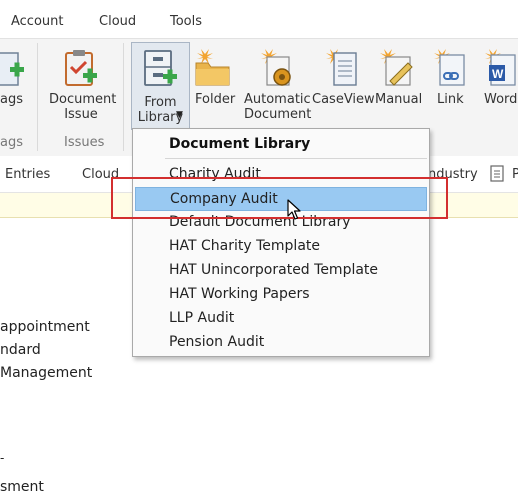 The image size is (518, 495). What do you see at coordinates (498, 74) in the screenshot?
I see `svg-text: W` at bounding box center [498, 74].